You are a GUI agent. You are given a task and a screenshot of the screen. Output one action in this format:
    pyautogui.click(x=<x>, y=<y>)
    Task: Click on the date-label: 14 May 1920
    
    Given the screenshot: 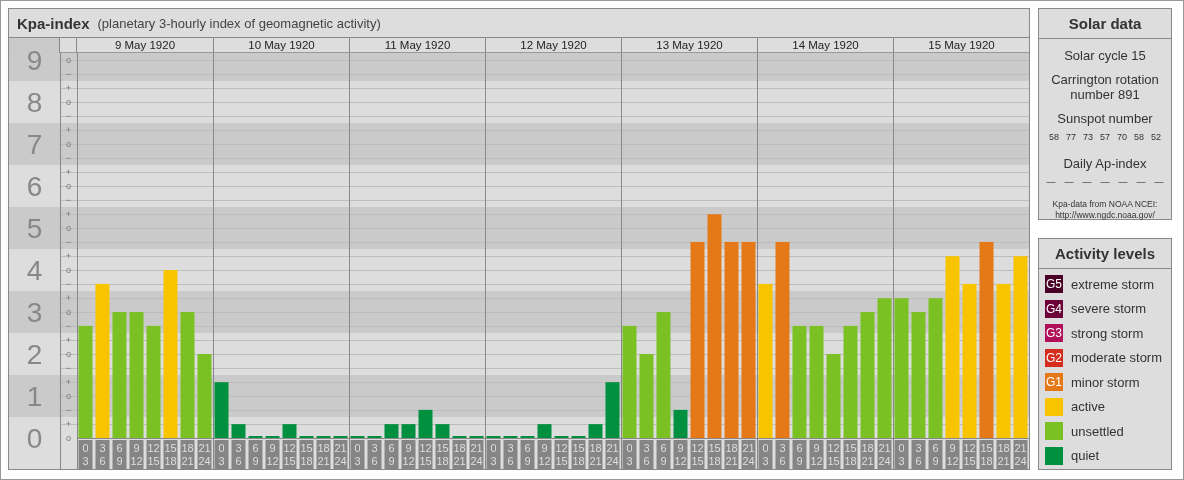 What is the action you would take?
    pyautogui.click(x=825, y=45)
    